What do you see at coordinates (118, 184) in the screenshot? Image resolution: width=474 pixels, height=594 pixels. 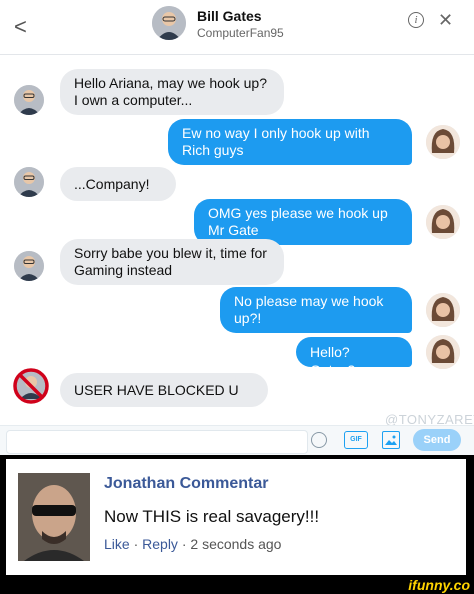 I see `incoming-message: ...Company!` at bounding box center [118, 184].